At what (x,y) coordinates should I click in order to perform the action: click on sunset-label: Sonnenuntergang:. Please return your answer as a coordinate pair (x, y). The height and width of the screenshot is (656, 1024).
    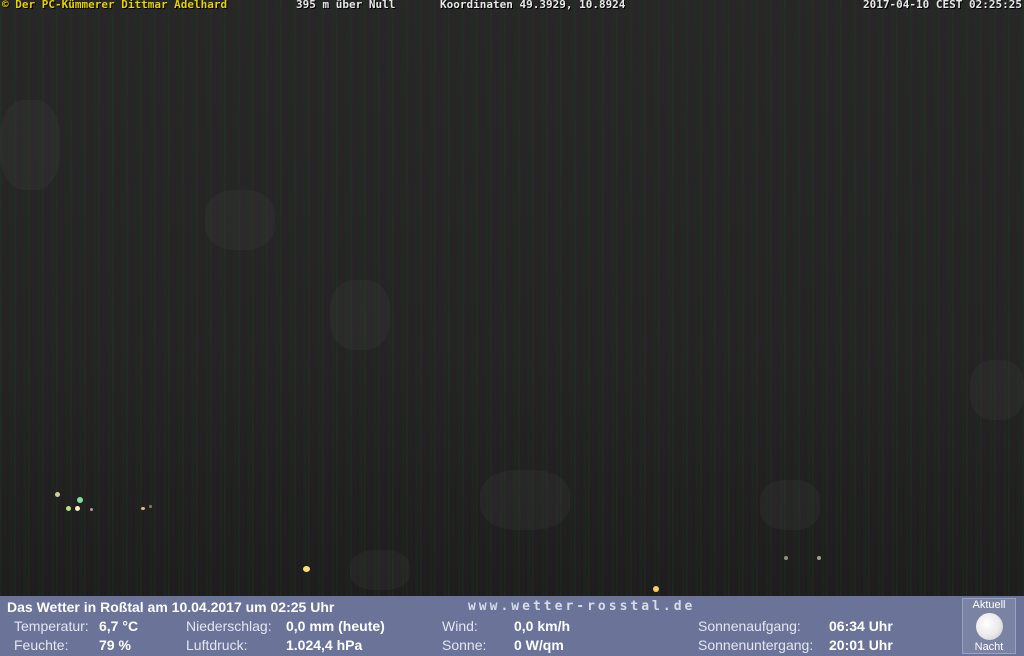
    Looking at the image, I should click on (756, 645).